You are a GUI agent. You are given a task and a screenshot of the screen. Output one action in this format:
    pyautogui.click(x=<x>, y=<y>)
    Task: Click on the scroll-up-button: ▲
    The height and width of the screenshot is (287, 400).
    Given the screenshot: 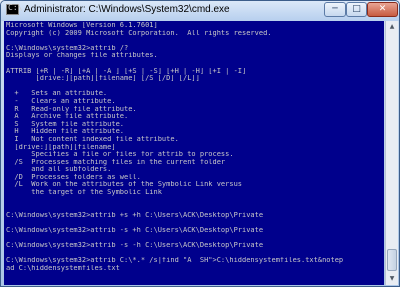 What is the action you would take?
    pyautogui.click(x=392, y=27)
    